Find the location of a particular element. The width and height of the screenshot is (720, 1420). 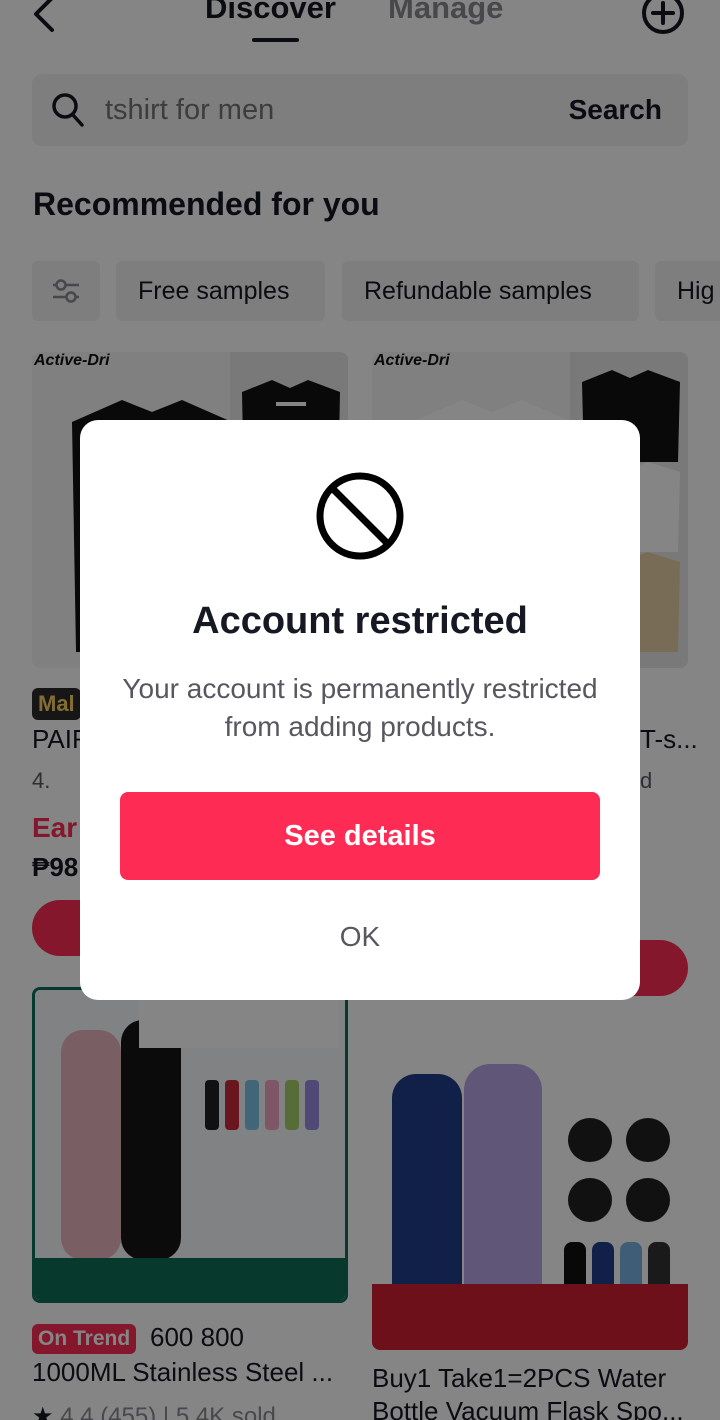

see-details-button: See details is located at coordinates (360, 836).